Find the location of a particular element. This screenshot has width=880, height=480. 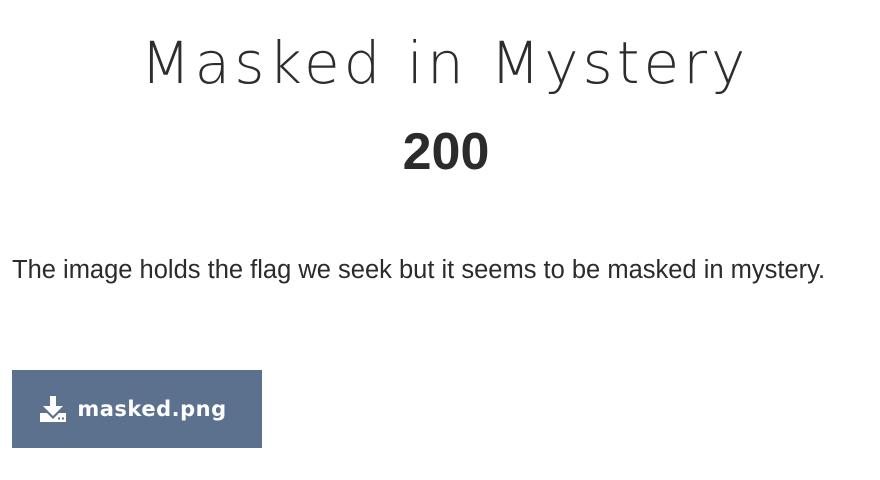

download-file-label: masked.png is located at coordinates (152, 409).